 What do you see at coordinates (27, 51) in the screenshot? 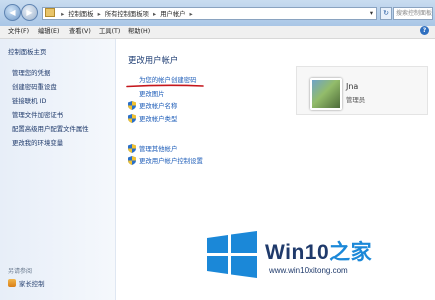
I see `nav-control-panel-home: 控制面板主页` at bounding box center [27, 51].